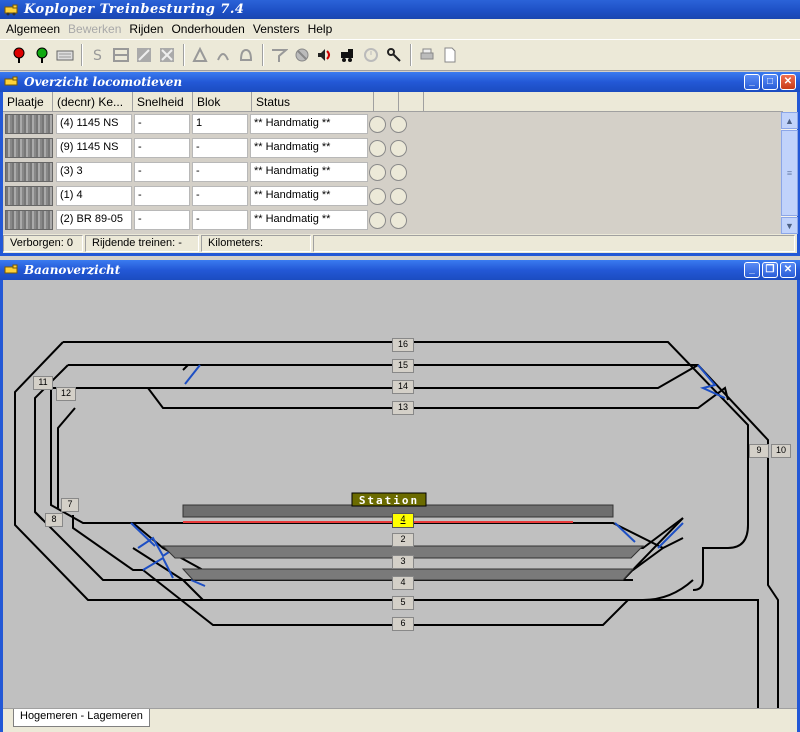  I want to click on block-12: 12, so click(66, 394).